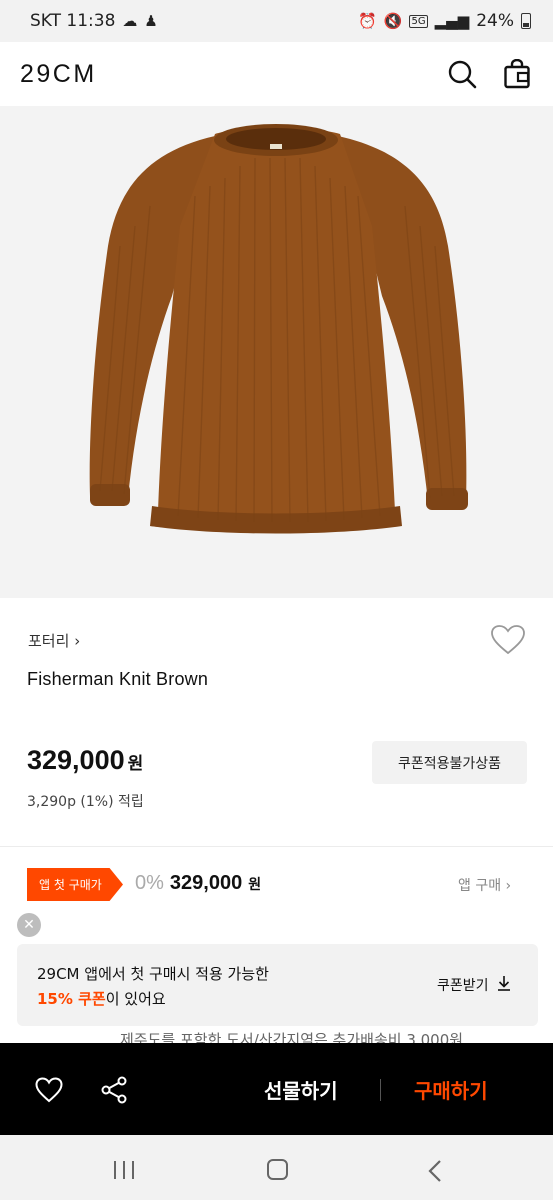 The image size is (553, 1200). Describe the element at coordinates (463, 986) in the screenshot. I see `coupon-download-label: 쿠폰받기` at that location.